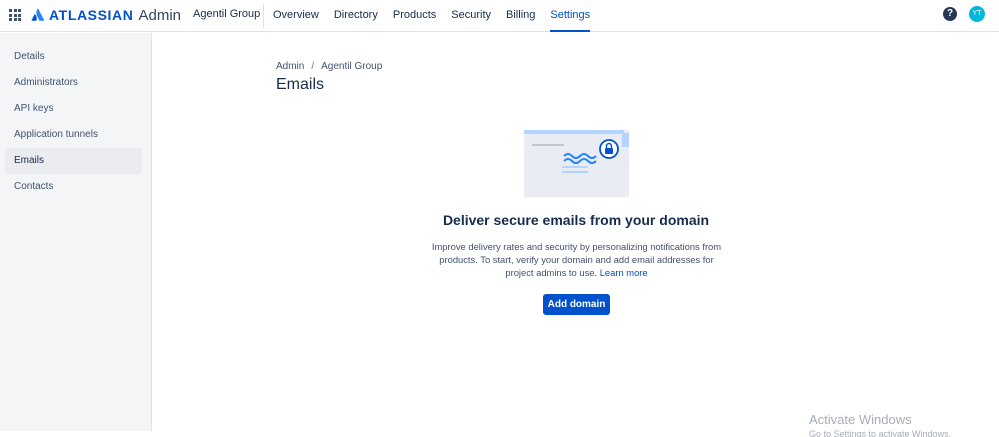 This screenshot has width=999, height=437. I want to click on page-title: Emails, so click(300, 84).